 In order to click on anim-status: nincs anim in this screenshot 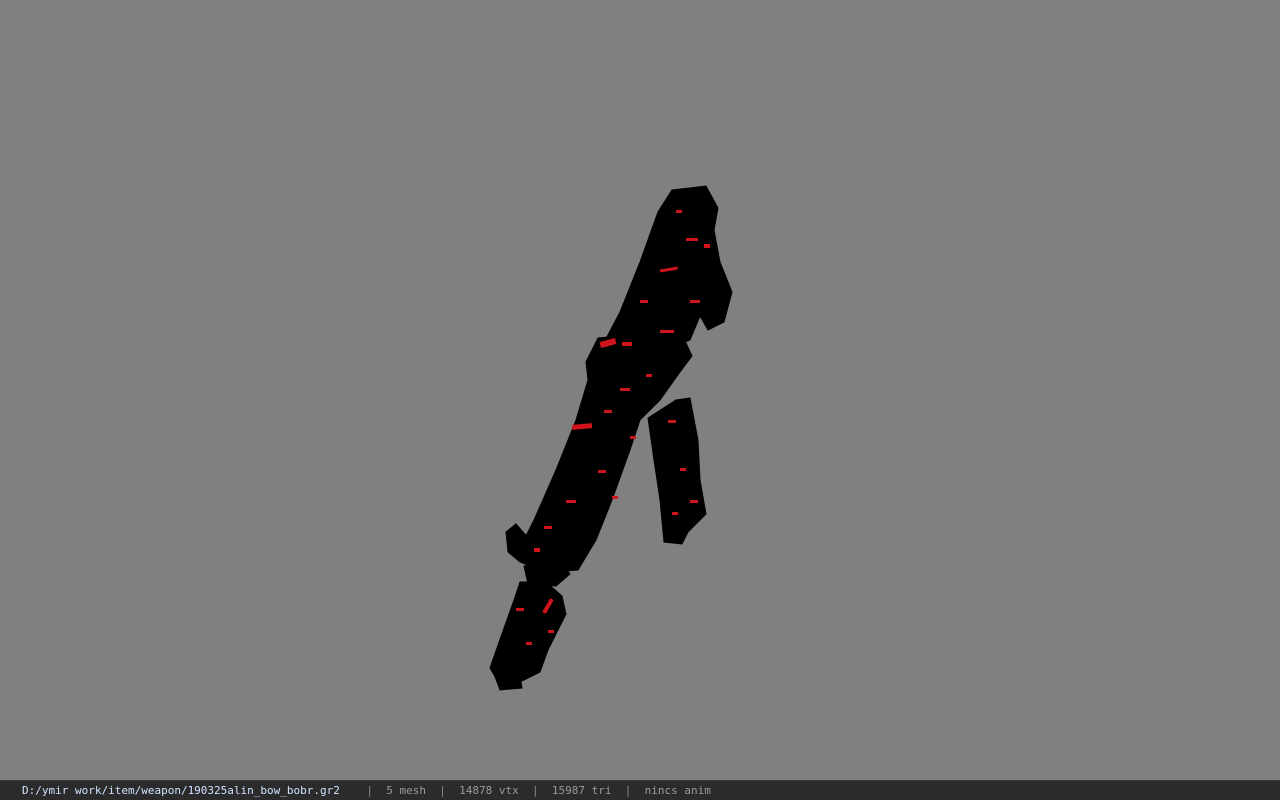, I will do `click(677, 790)`.